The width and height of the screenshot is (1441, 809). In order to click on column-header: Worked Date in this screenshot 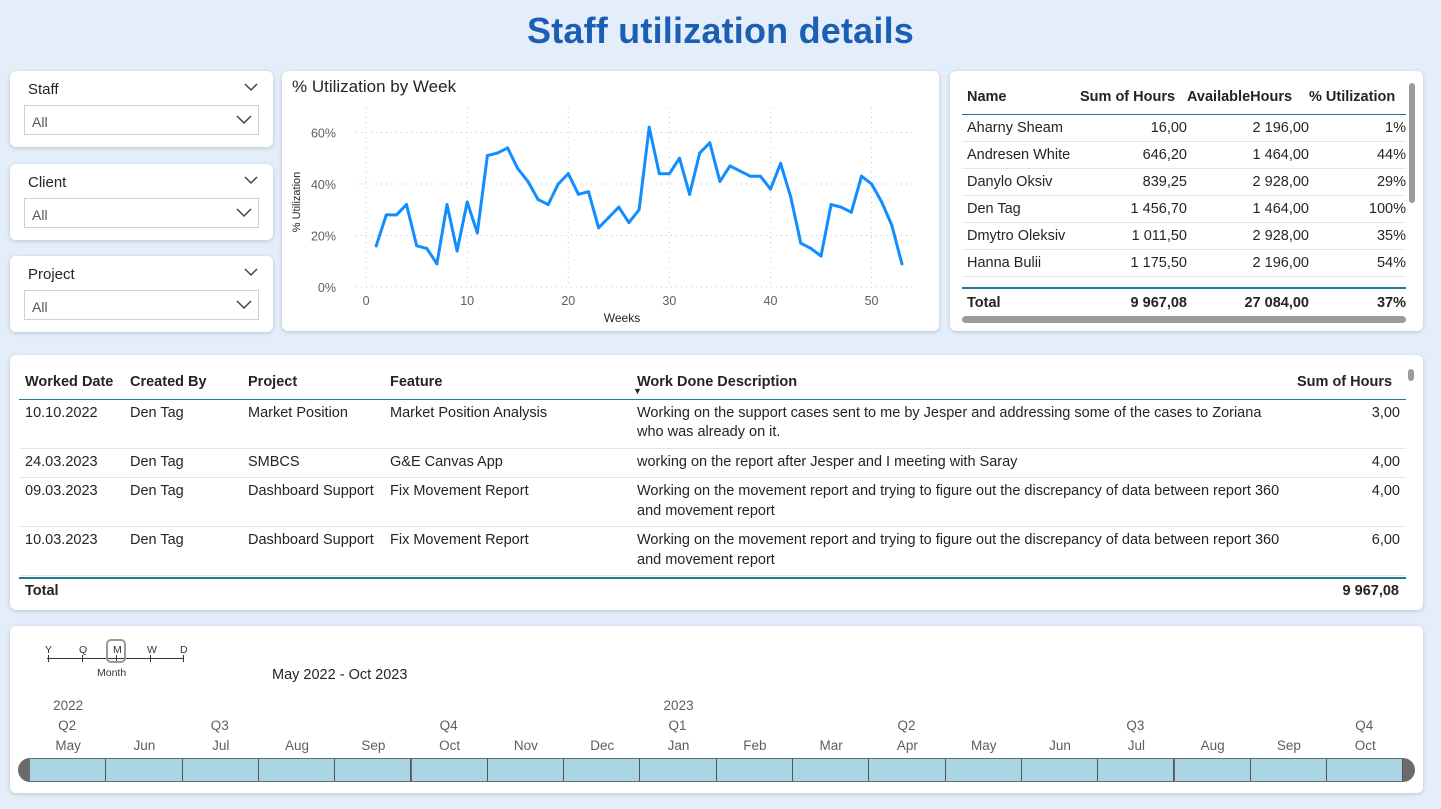, I will do `click(71, 382)`.